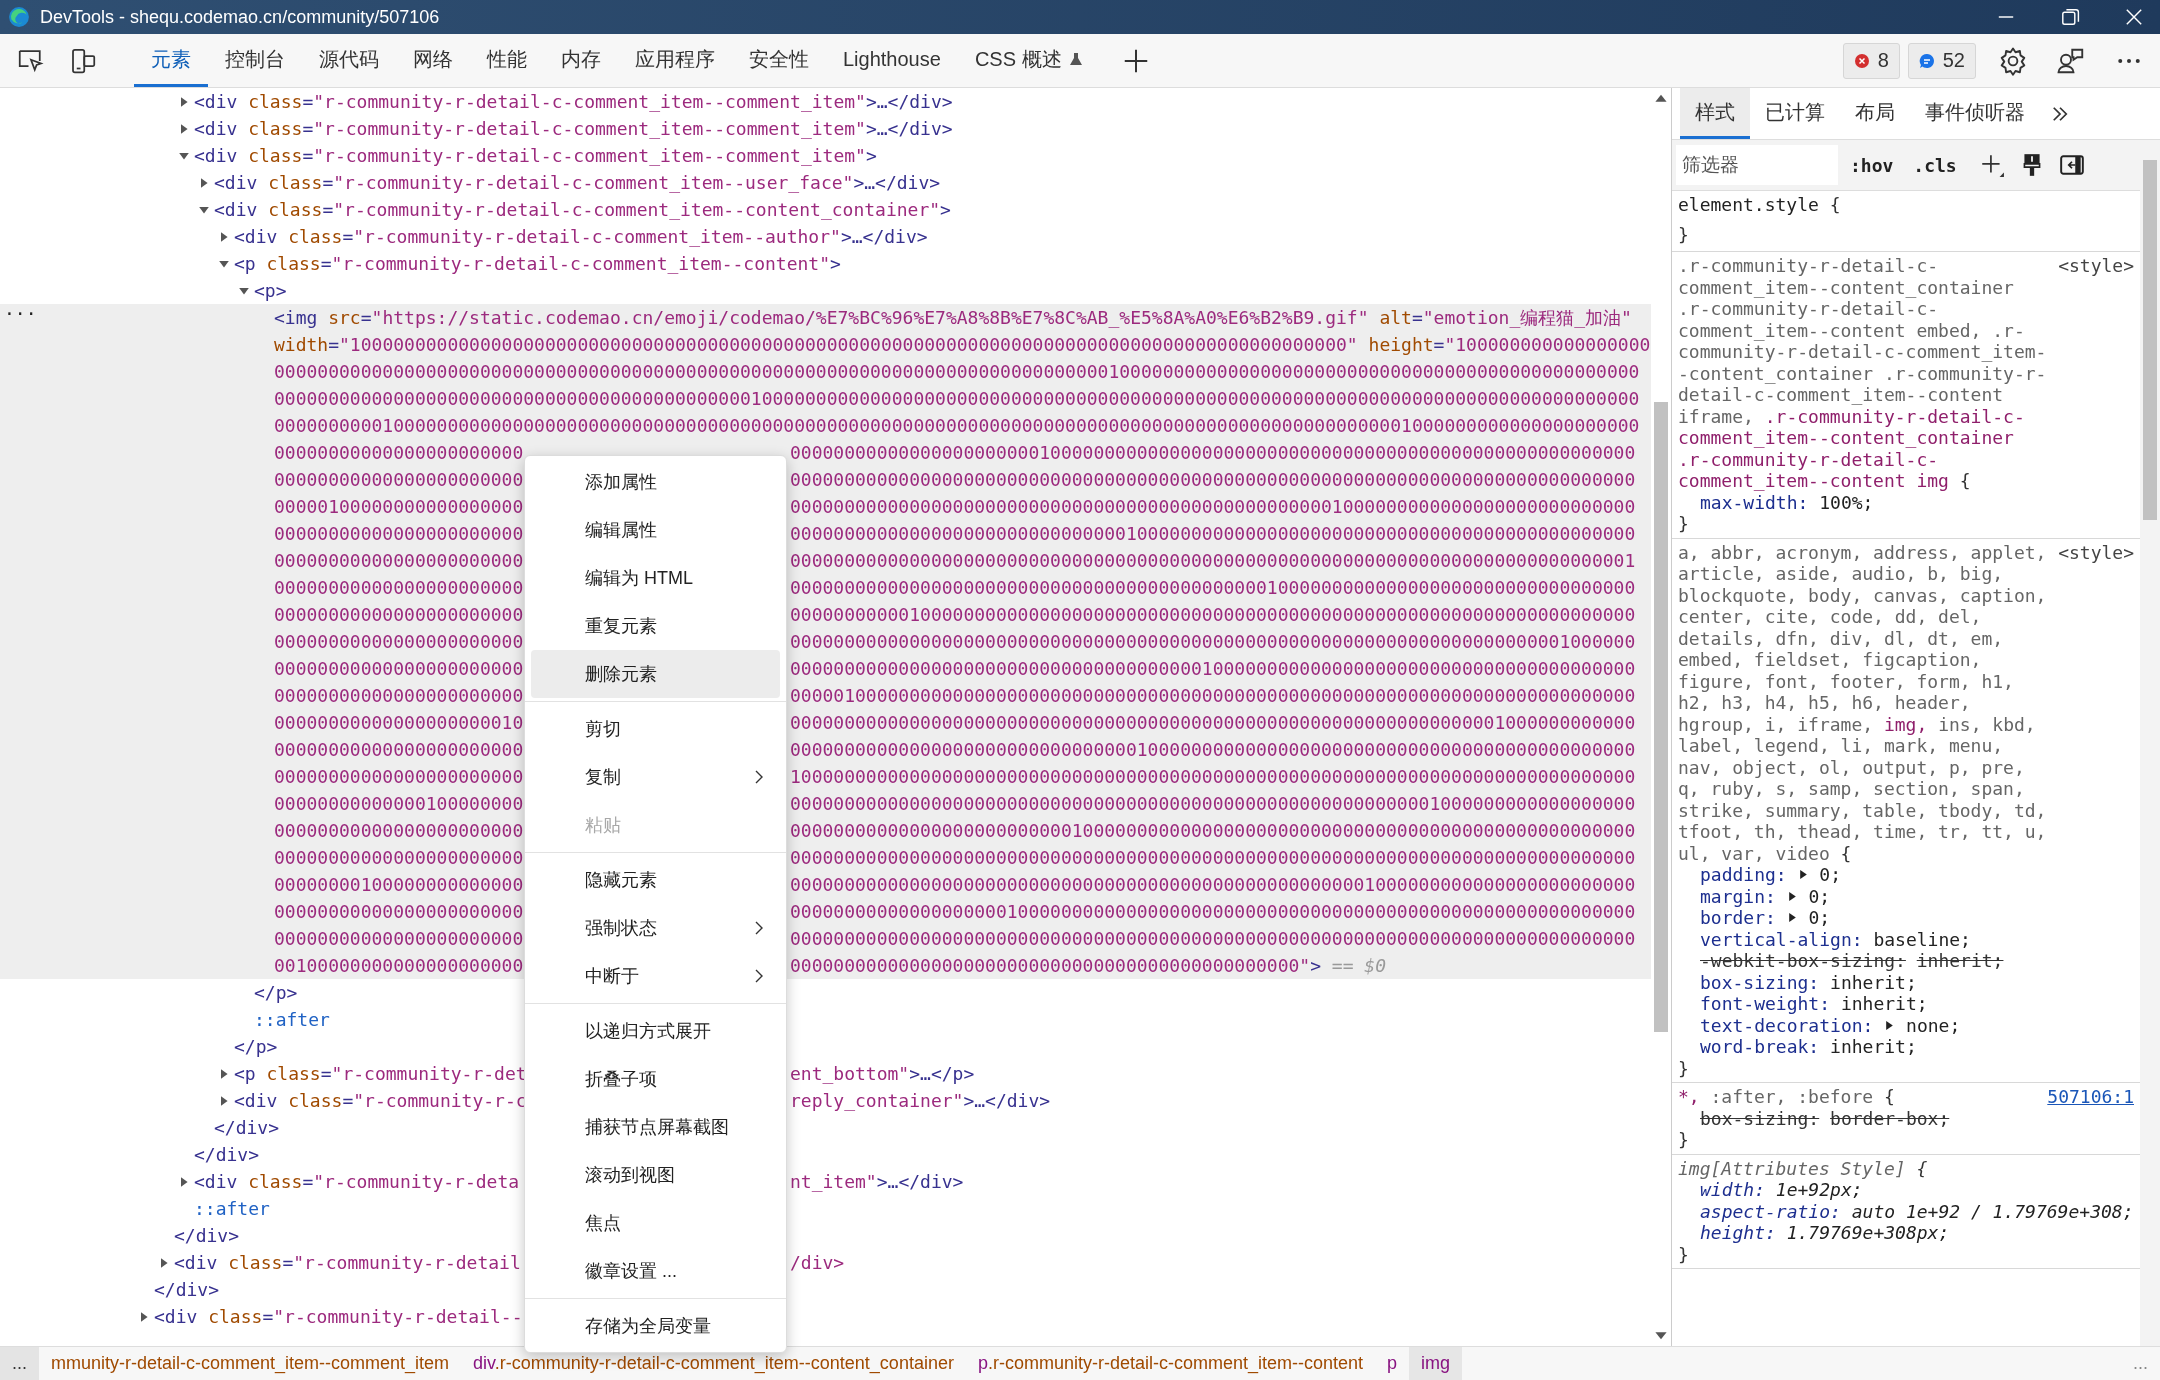 The image size is (2160, 1380). What do you see at coordinates (171, 60) in the screenshot?
I see `panel-tab: 元素` at bounding box center [171, 60].